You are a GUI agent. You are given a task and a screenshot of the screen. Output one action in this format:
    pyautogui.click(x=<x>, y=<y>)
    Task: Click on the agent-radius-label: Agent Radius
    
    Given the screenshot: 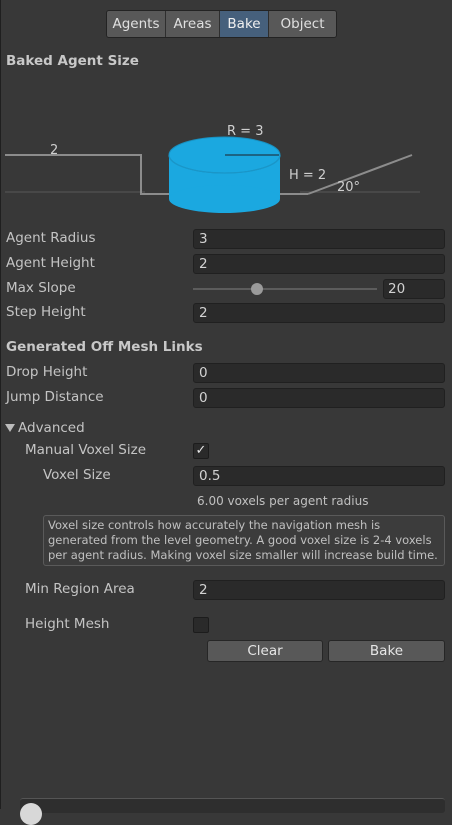 What is the action you would take?
    pyautogui.click(x=51, y=238)
    